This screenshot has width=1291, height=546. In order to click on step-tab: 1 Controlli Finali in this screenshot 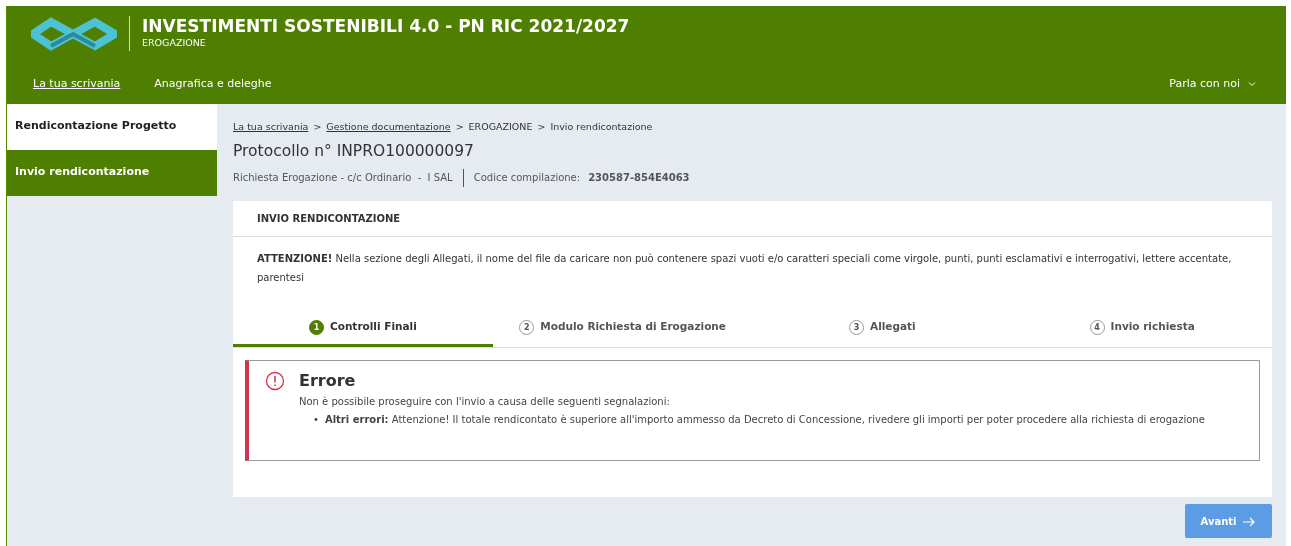, I will do `click(363, 329)`.